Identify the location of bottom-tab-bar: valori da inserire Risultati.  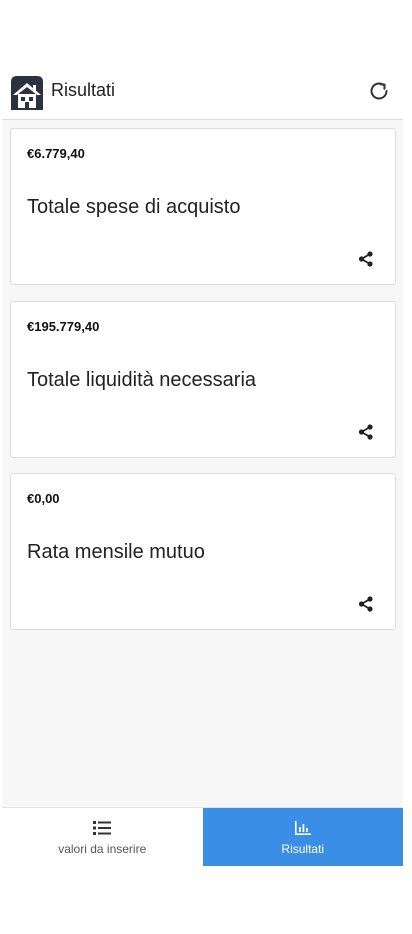
(202, 836).